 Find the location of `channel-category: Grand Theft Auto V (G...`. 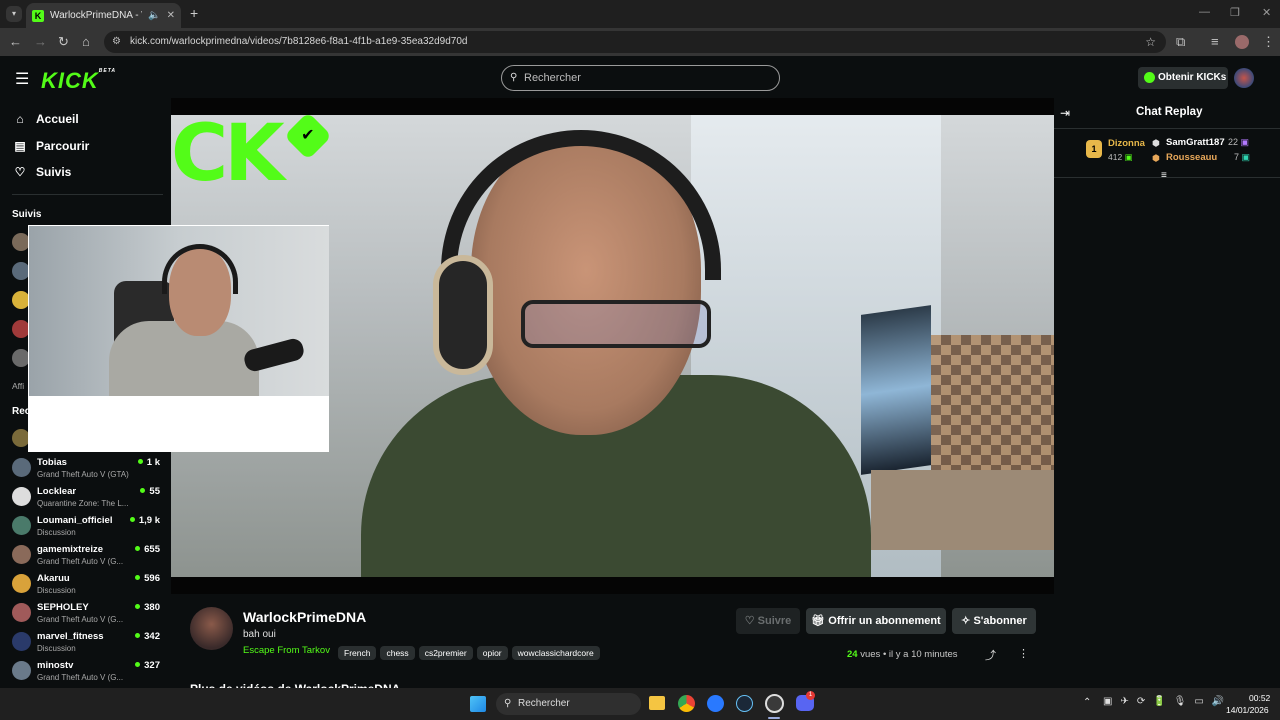

channel-category: Grand Theft Auto V (G... is located at coordinates (80, 677).